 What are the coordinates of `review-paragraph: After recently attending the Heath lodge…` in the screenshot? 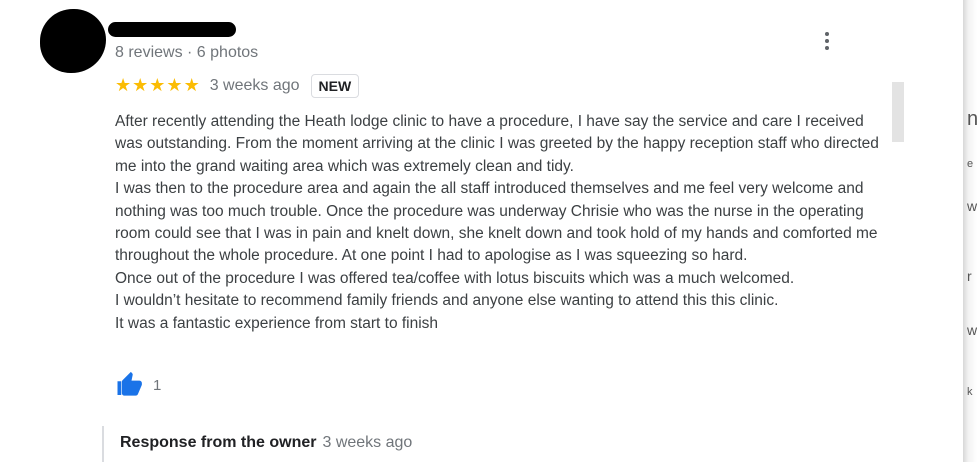 It's located at (497, 144).